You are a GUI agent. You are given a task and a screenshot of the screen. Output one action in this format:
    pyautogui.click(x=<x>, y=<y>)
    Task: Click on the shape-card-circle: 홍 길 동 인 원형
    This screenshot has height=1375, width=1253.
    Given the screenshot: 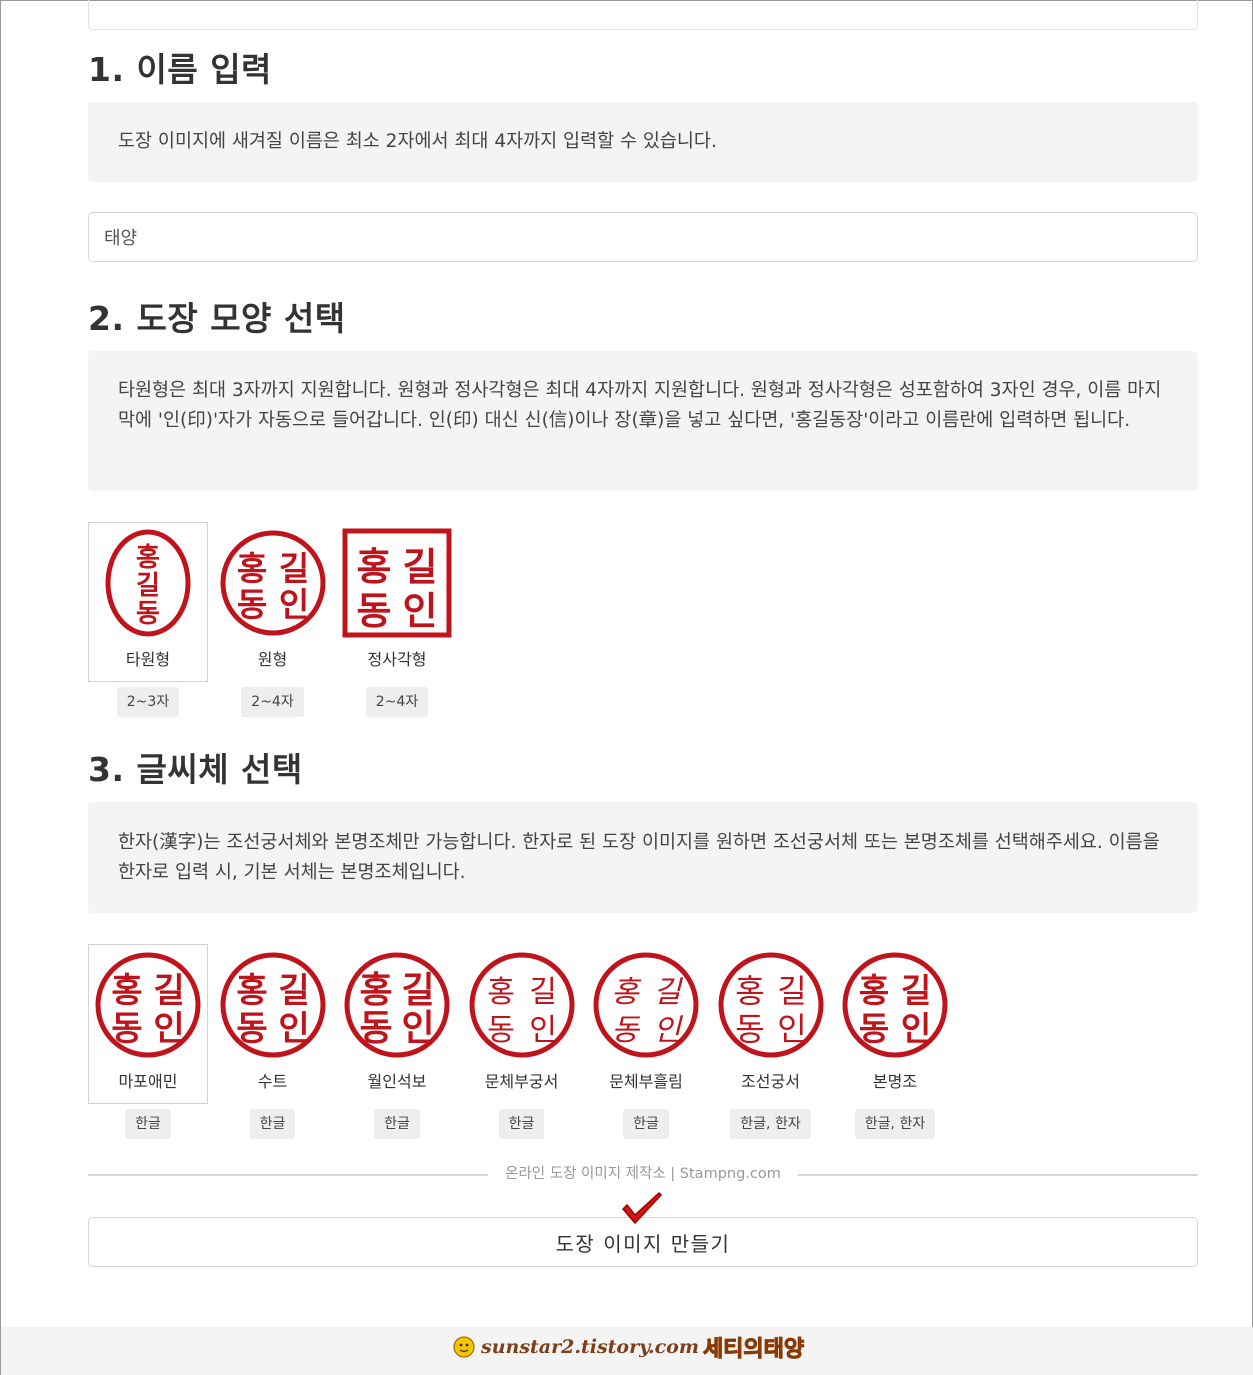 What is the action you would take?
    pyautogui.click(x=273, y=602)
    